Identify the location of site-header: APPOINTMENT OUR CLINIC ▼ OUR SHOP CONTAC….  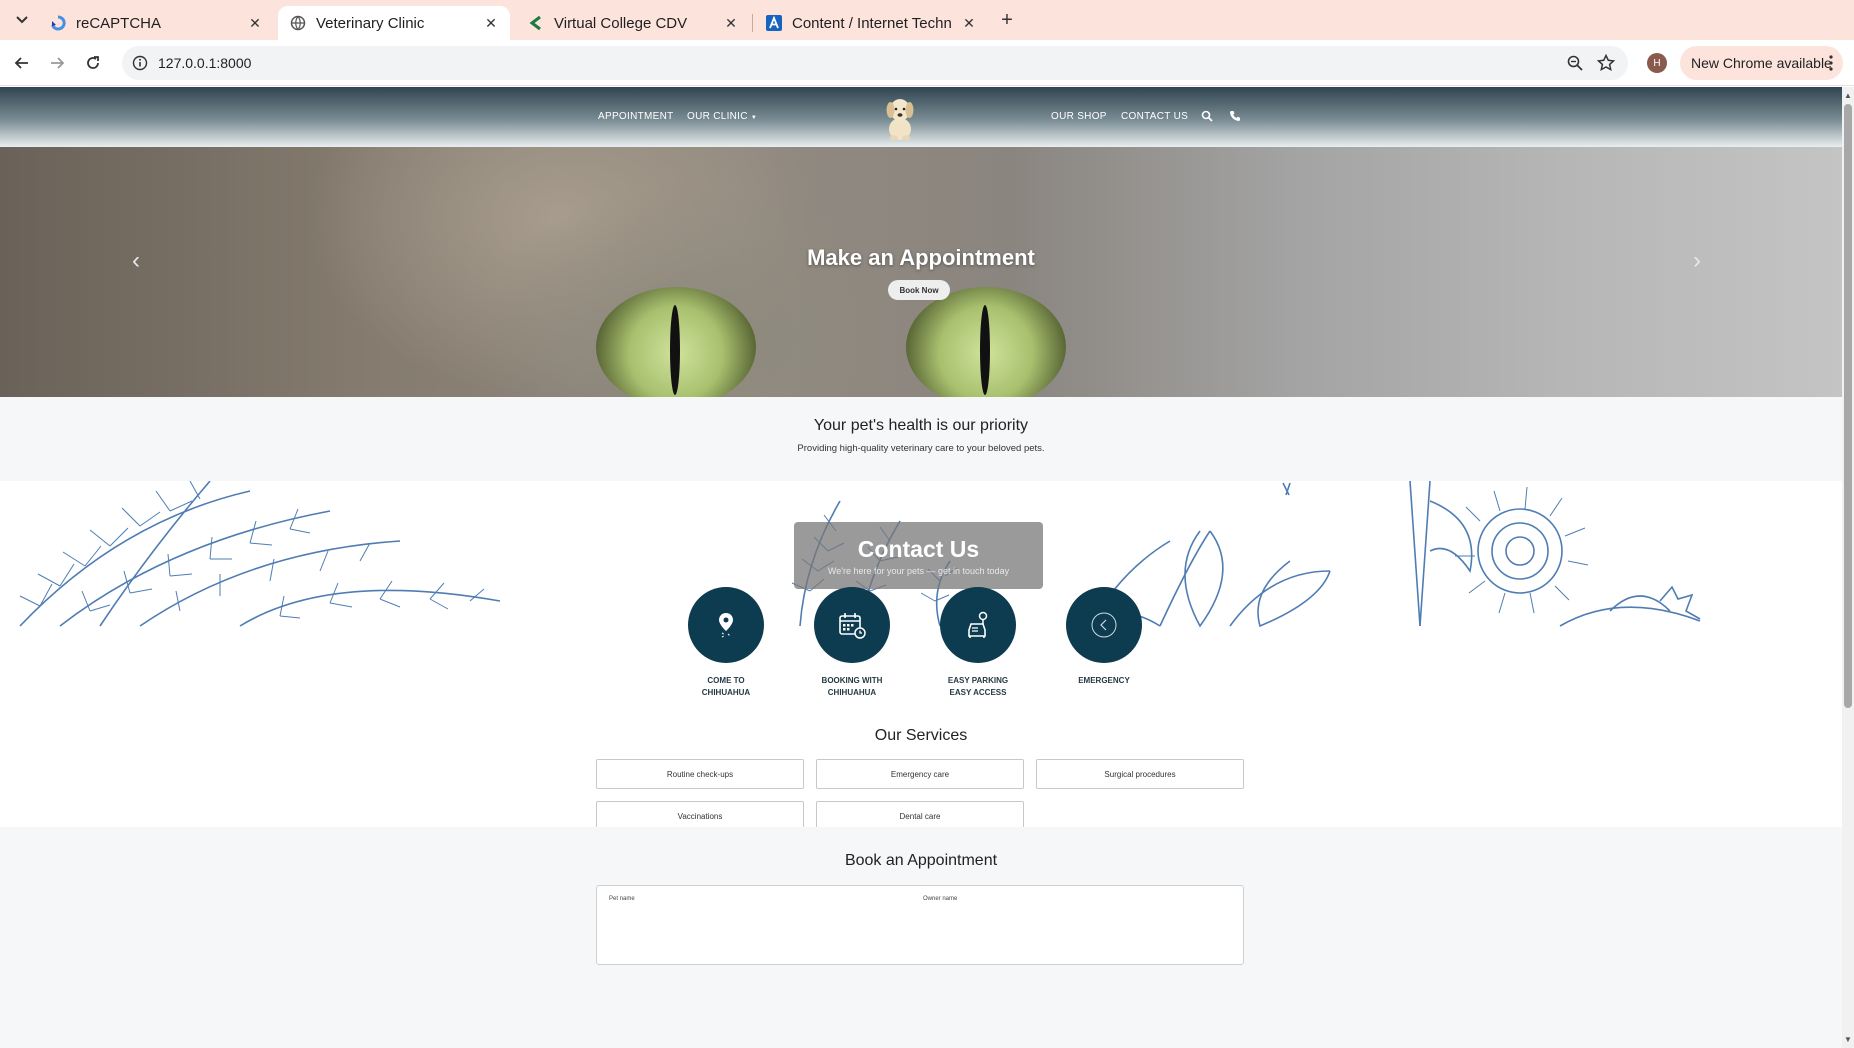
(921, 117).